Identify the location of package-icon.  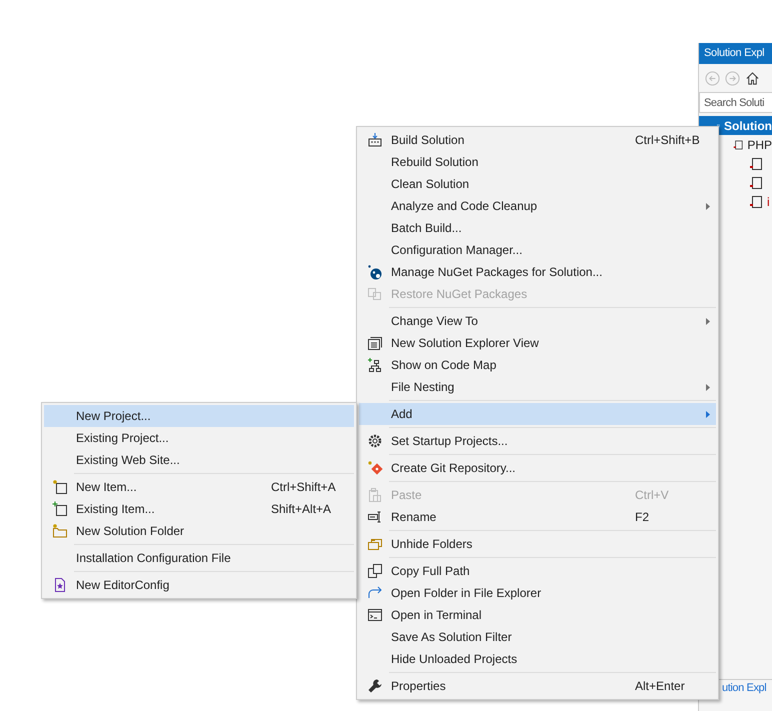
(375, 272).